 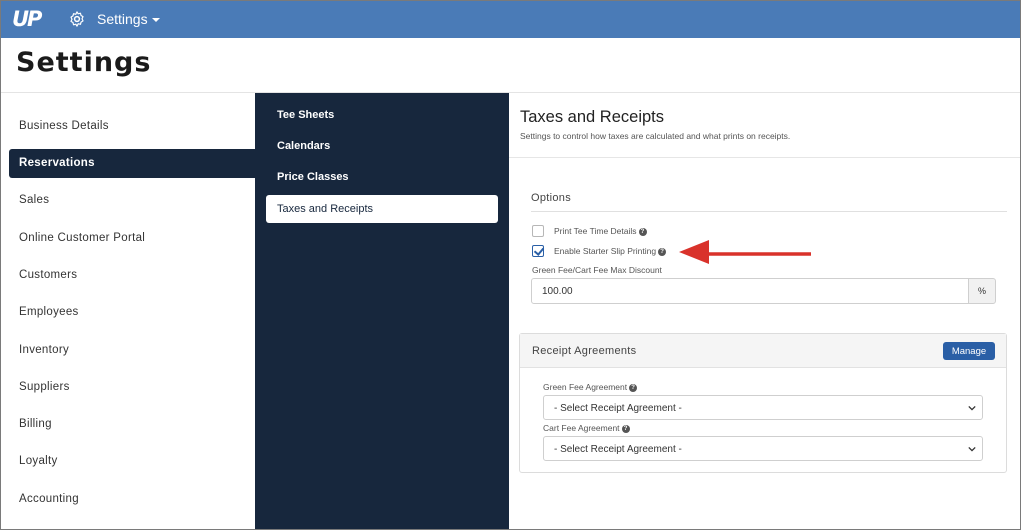 What do you see at coordinates (44, 387) in the screenshot?
I see `sidebar-item-suppliers: Suppliers` at bounding box center [44, 387].